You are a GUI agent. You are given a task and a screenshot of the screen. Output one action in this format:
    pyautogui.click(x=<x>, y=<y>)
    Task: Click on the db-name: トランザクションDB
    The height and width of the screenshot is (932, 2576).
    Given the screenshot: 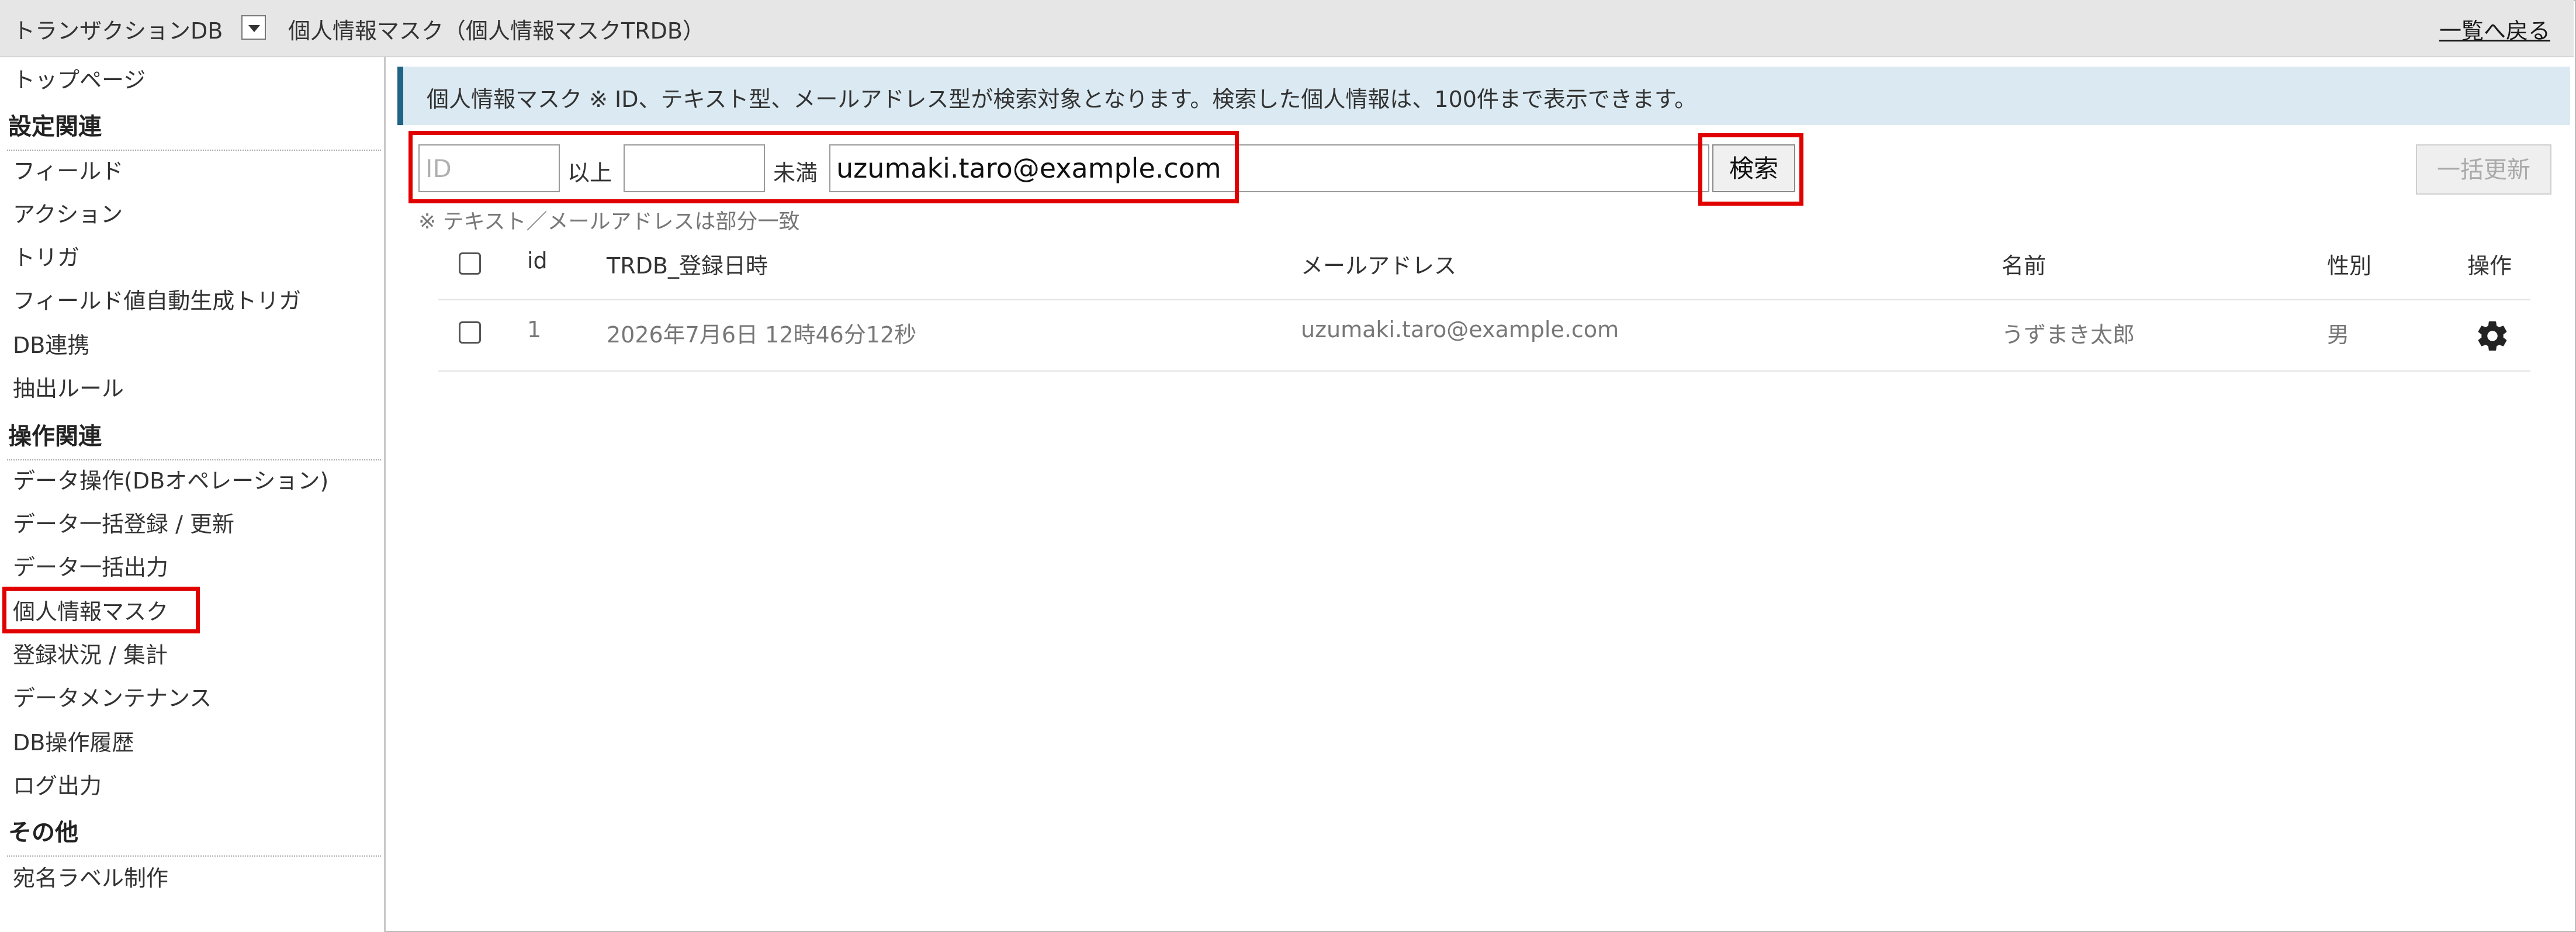 What is the action you would take?
    pyautogui.click(x=118, y=31)
    